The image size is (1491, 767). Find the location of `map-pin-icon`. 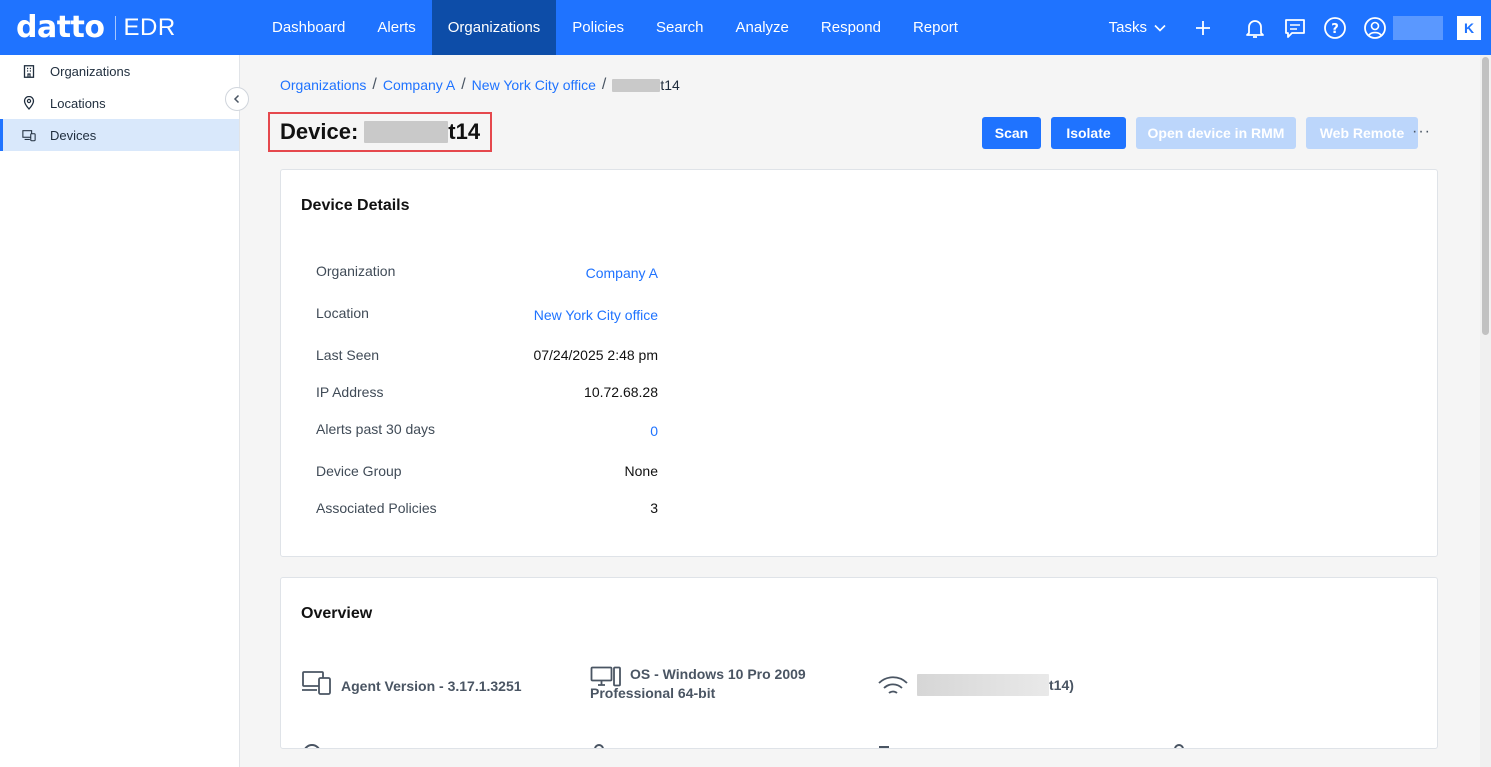

map-pin-icon is located at coordinates (29, 103).